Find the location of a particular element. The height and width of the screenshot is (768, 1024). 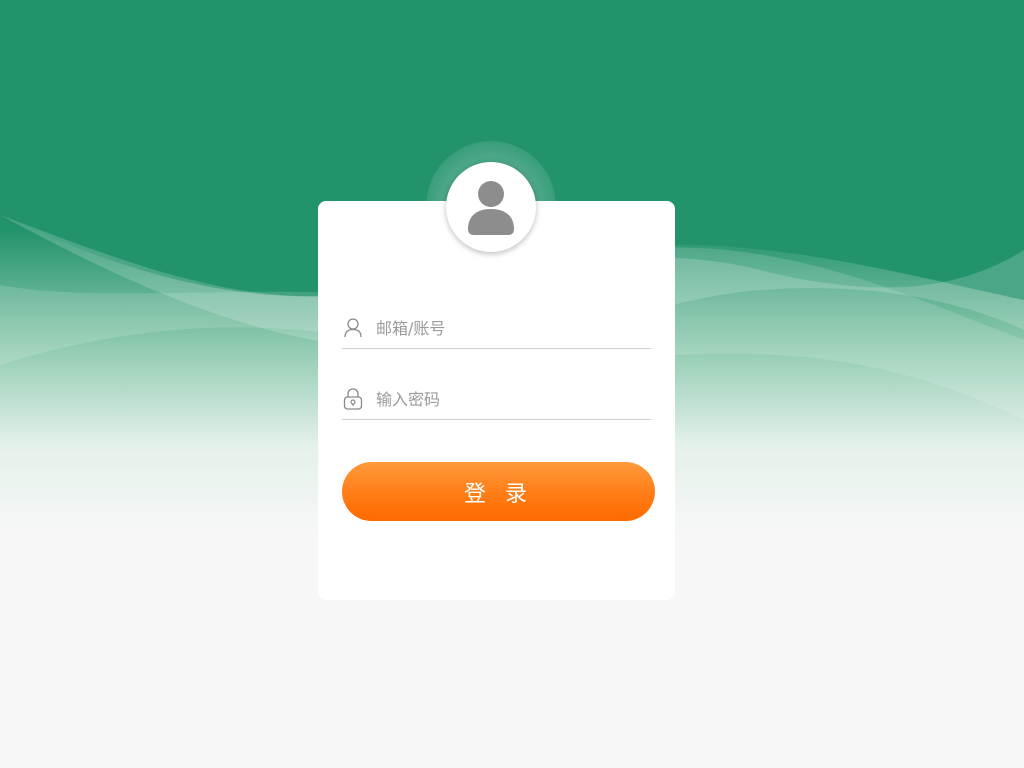

password-row is located at coordinates (496, 399).